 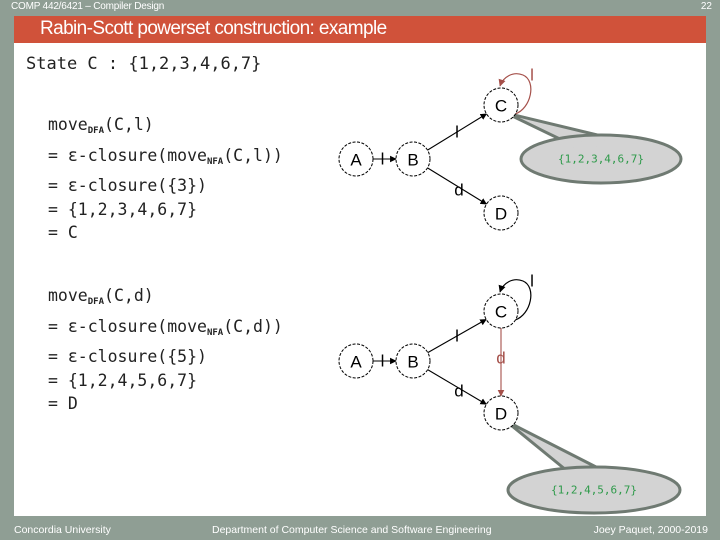 I want to click on callout-text: {1,2,4,5,6,7}, so click(x=594, y=490).